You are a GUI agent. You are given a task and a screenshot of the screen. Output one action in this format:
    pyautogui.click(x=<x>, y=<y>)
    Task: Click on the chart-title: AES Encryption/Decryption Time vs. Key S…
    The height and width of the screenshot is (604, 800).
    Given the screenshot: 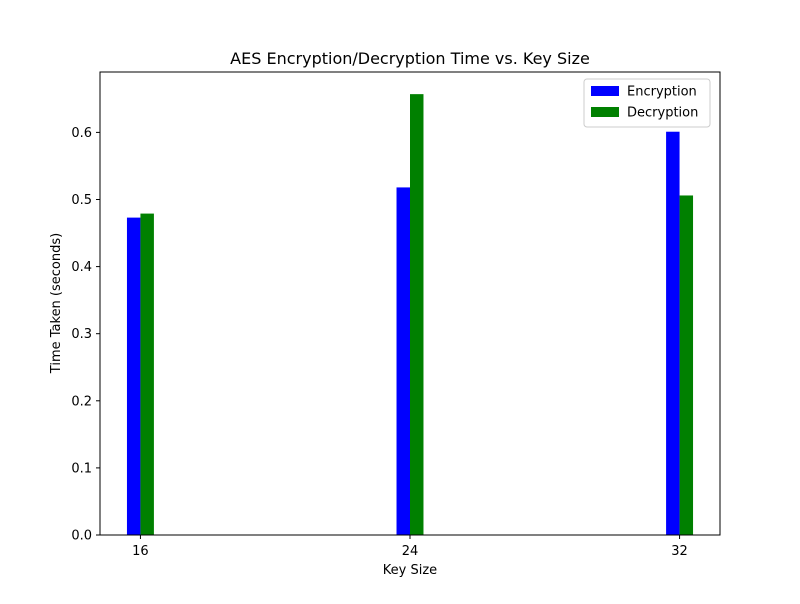 What is the action you would take?
    pyautogui.click(x=410, y=58)
    